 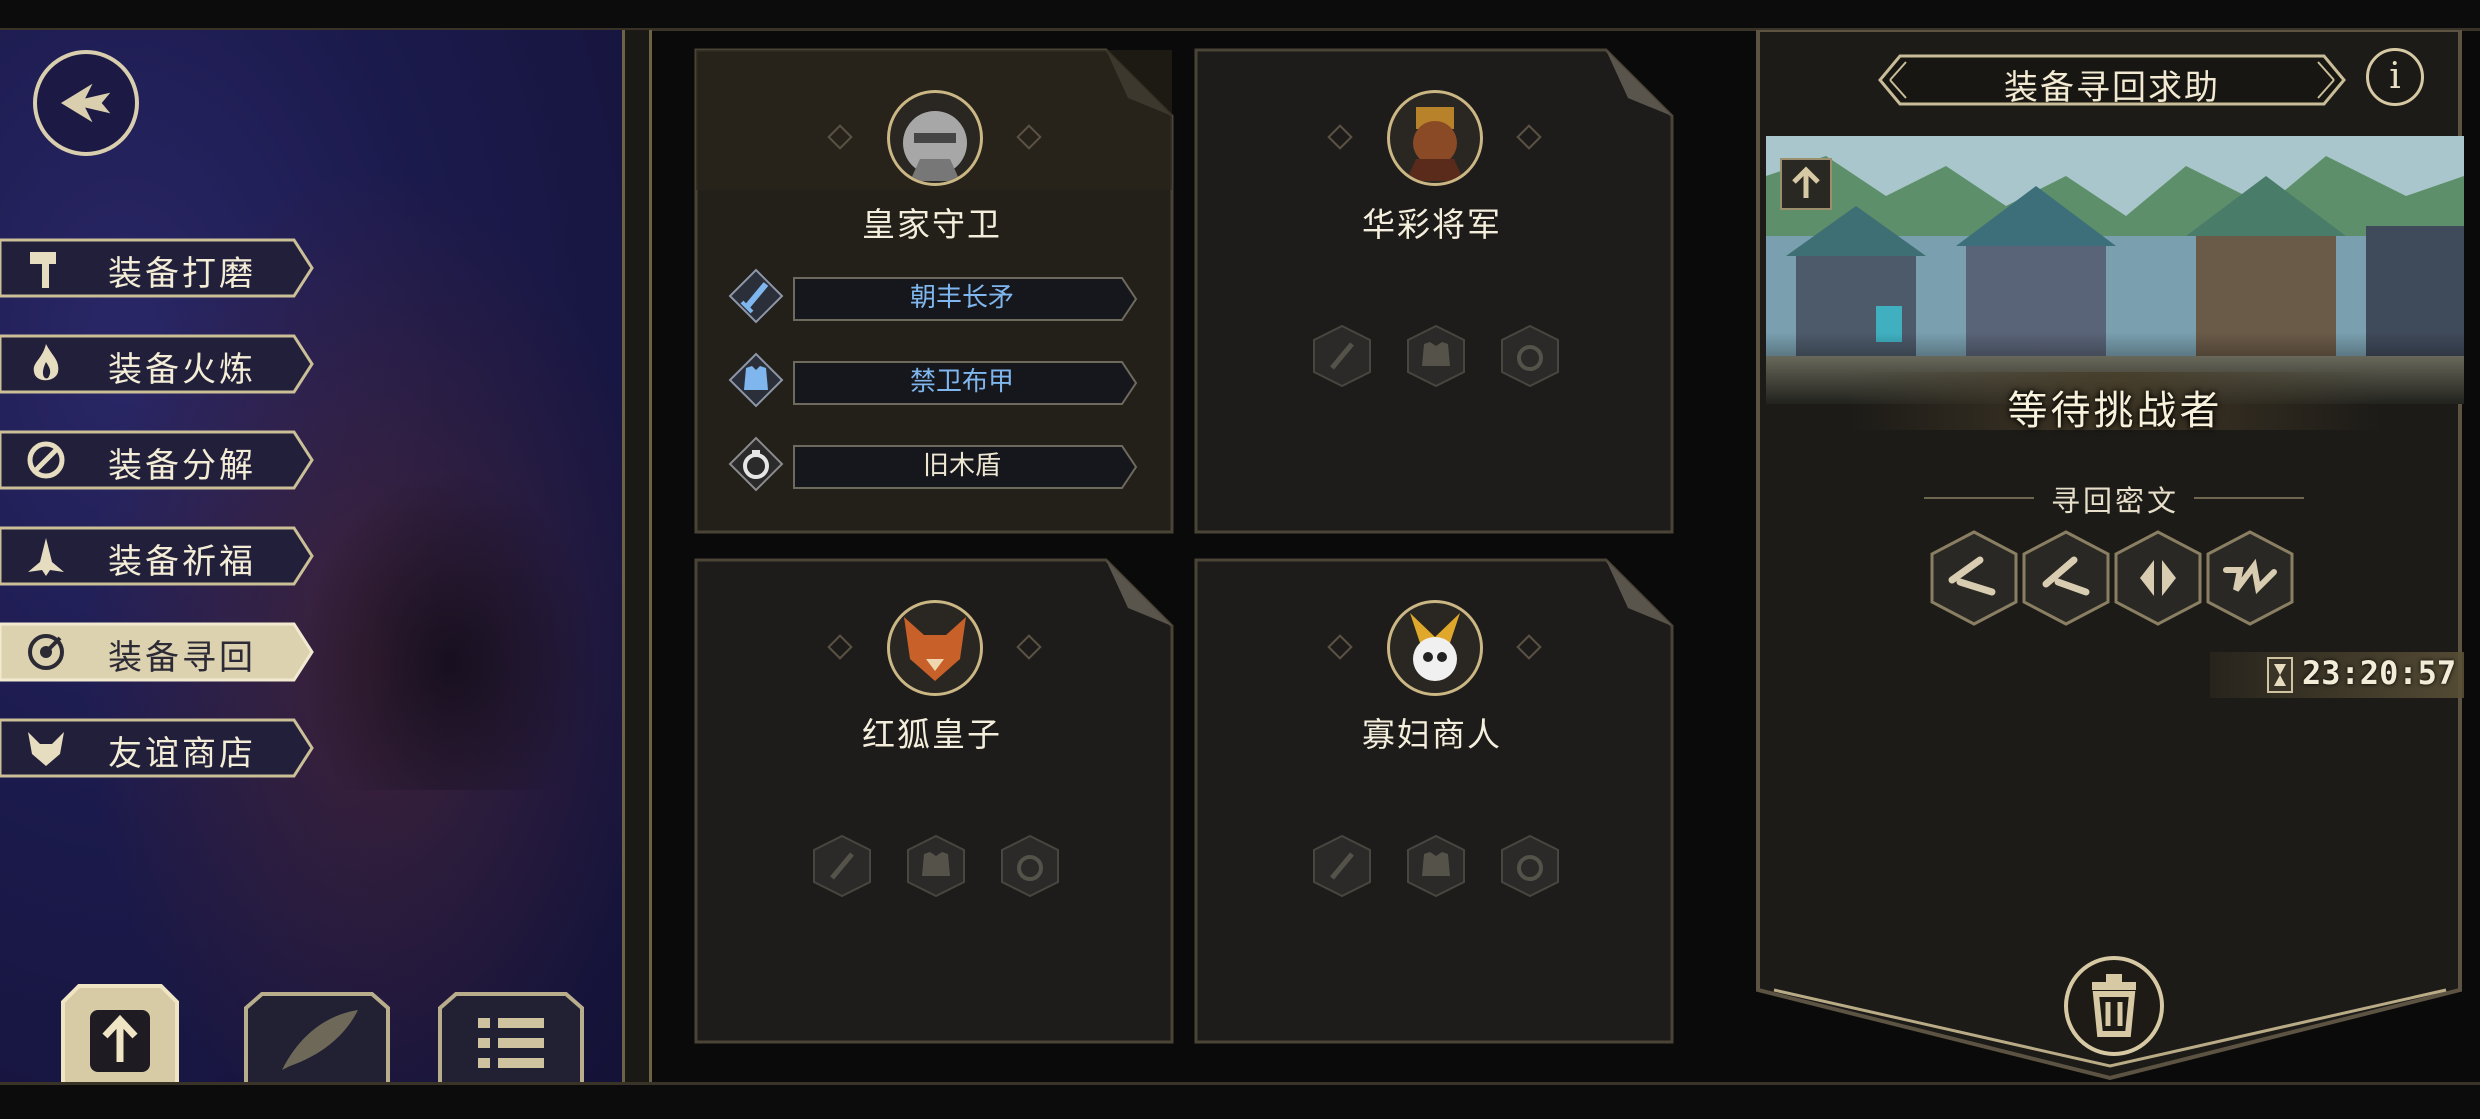 What do you see at coordinates (1432, 734) in the screenshot?
I see `hero-name: 寡妇商人` at bounding box center [1432, 734].